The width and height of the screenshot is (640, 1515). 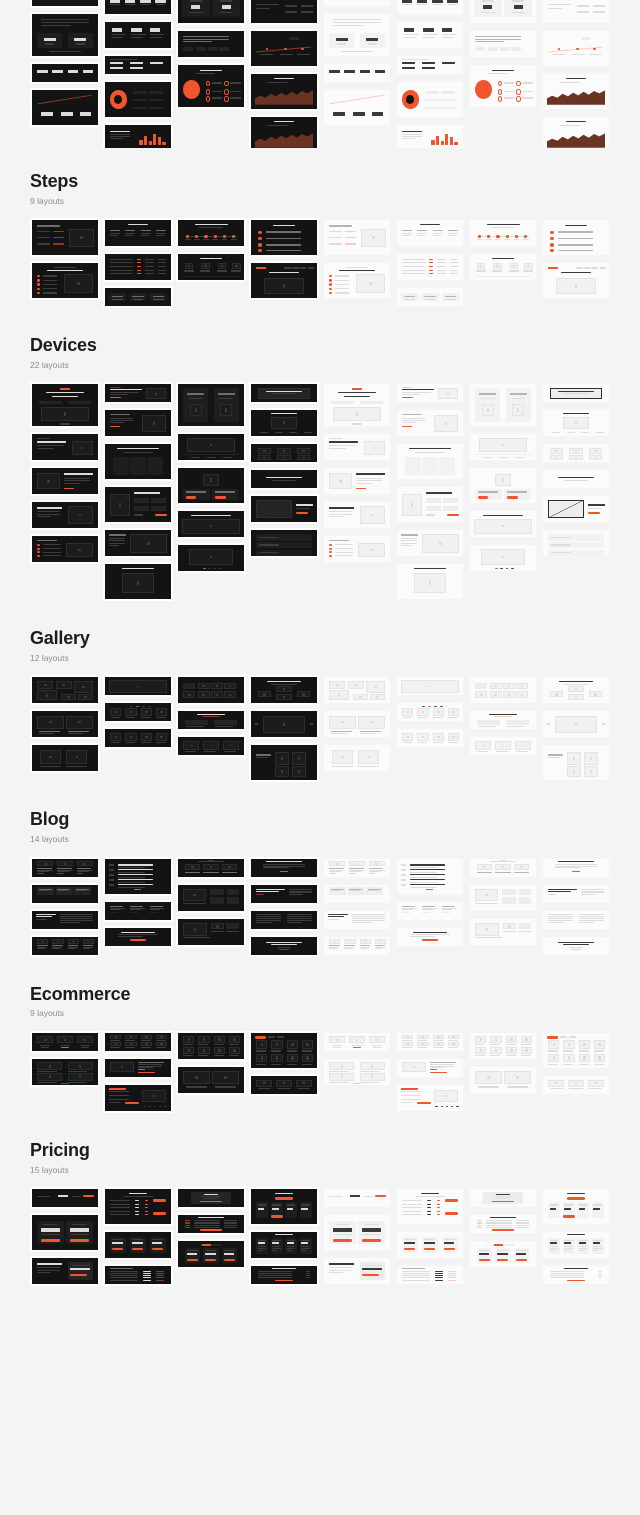 What do you see at coordinates (138, 65) in the screenshot?
I see `layout-thumbnail-stat-grid-five` at bounding box center [138, 65].